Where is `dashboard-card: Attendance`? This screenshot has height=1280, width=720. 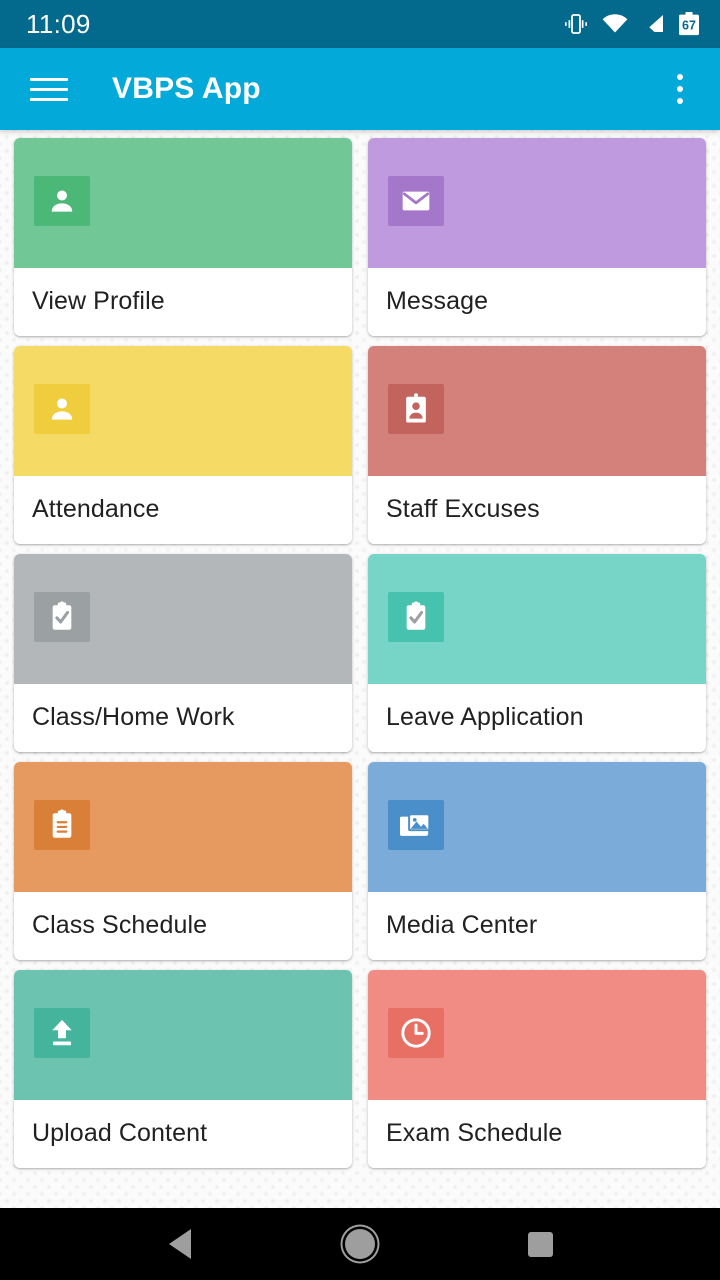 dashboard-card: Attendance is located at coordinates (183, 445).